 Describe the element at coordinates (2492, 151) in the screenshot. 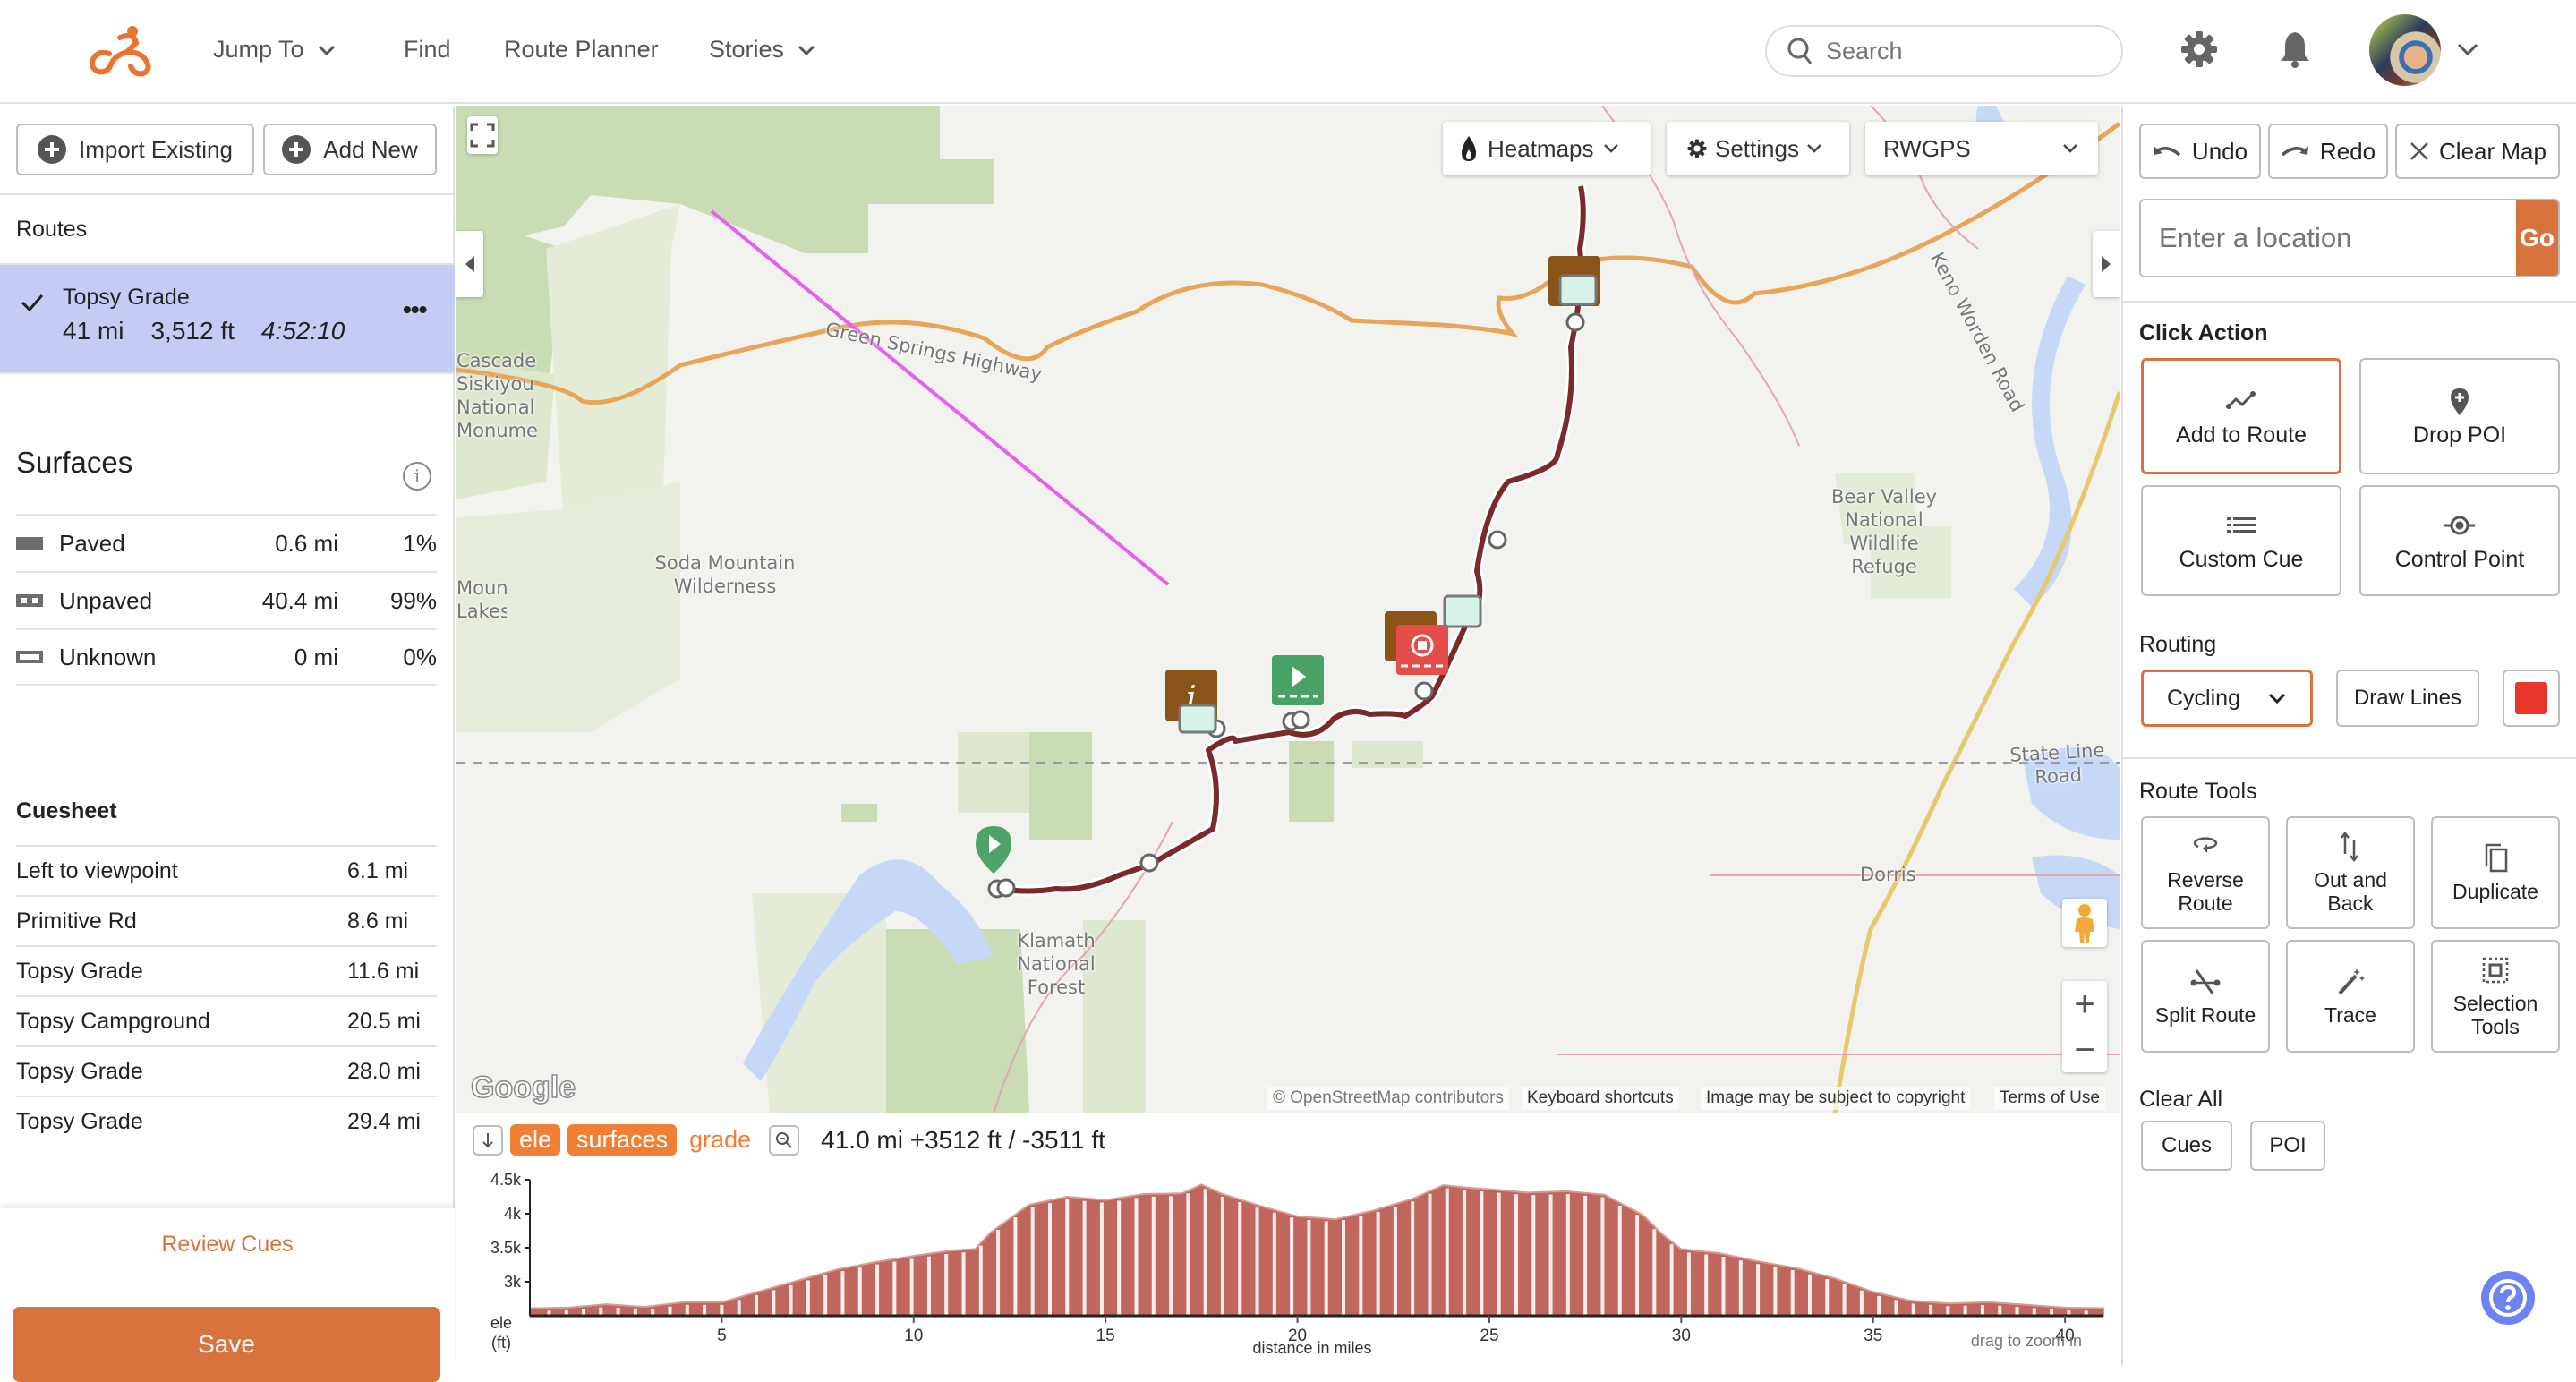

I see `clear-map-label: Clear Map` at that location.